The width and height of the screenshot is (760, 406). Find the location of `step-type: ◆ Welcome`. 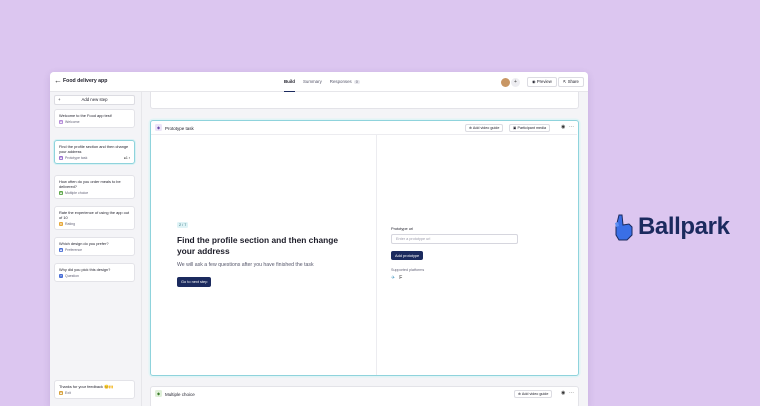

step-type: ◆ Welcome is located at coordinates (94, 121).